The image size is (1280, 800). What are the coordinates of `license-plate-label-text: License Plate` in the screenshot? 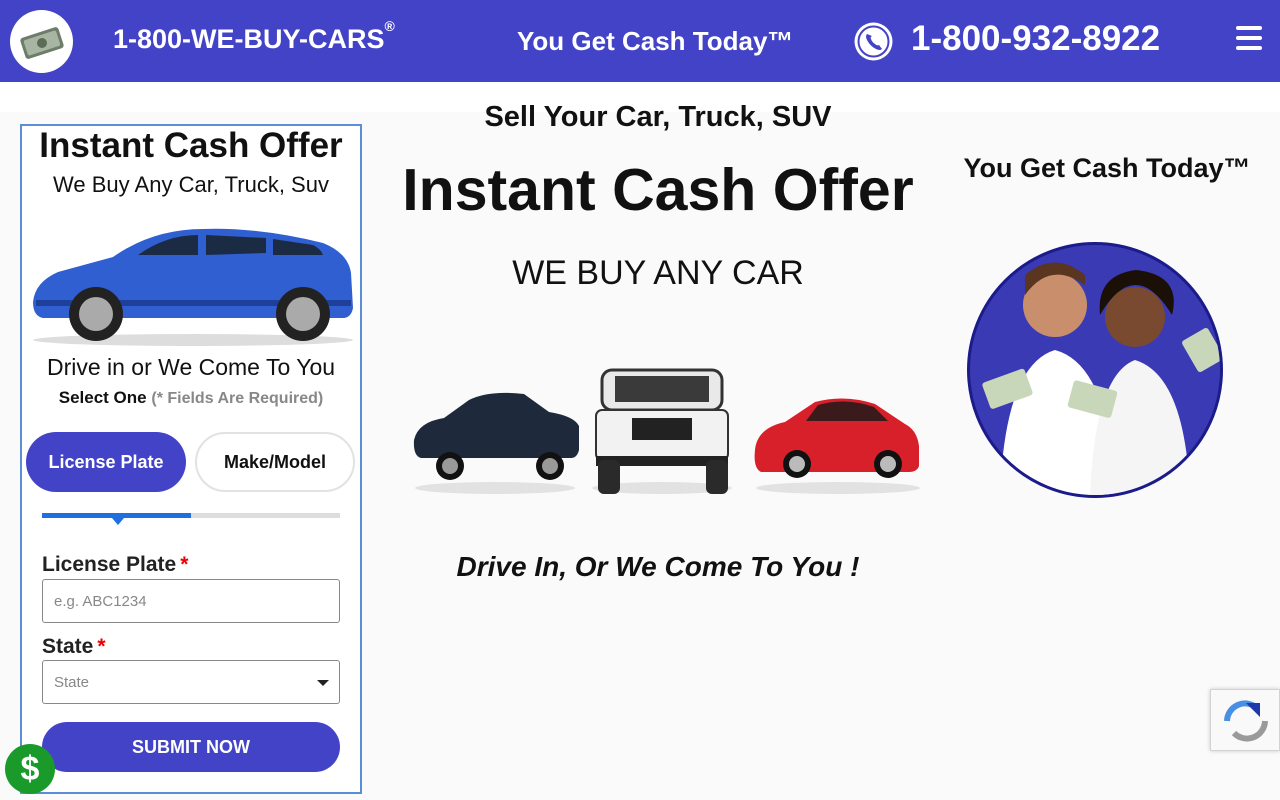 It's located at (109, 564).